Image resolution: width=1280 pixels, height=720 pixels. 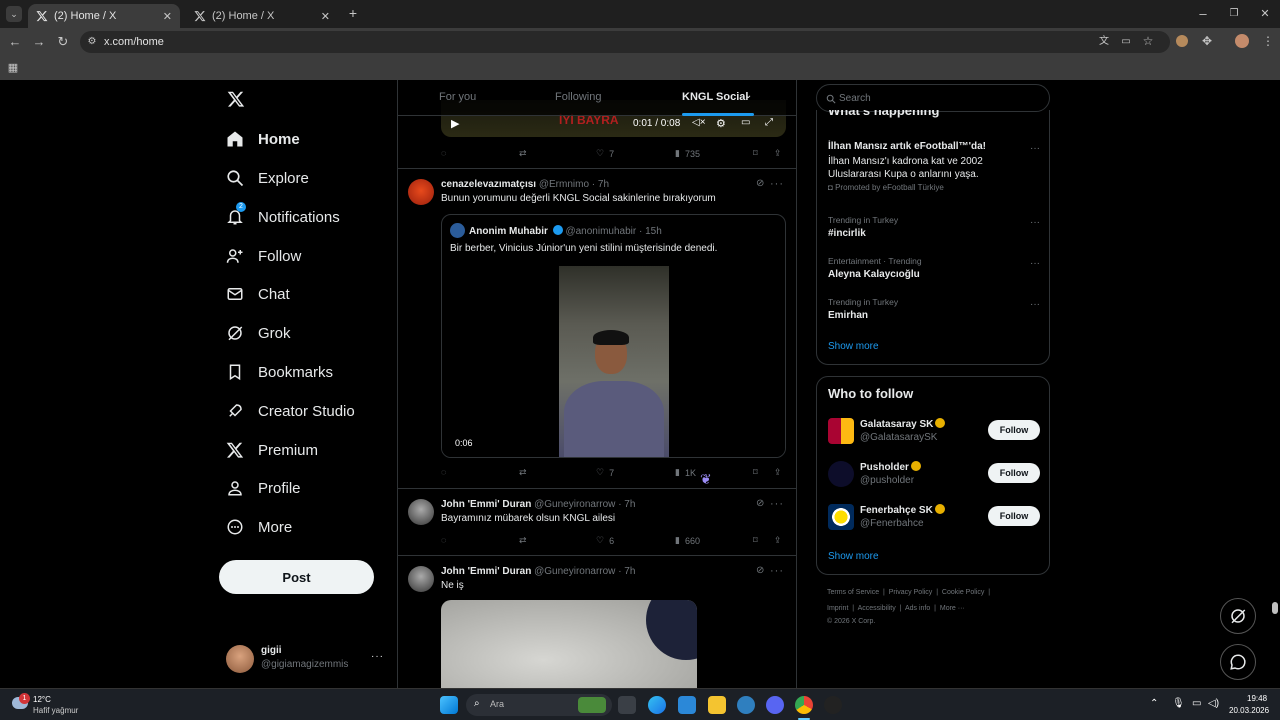 I want to click on close-window-icon: ✕, so click(x=1265, y=14).